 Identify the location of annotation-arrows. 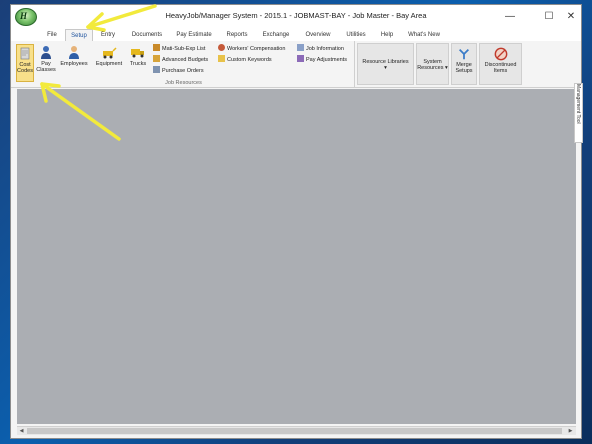
(98, 72).